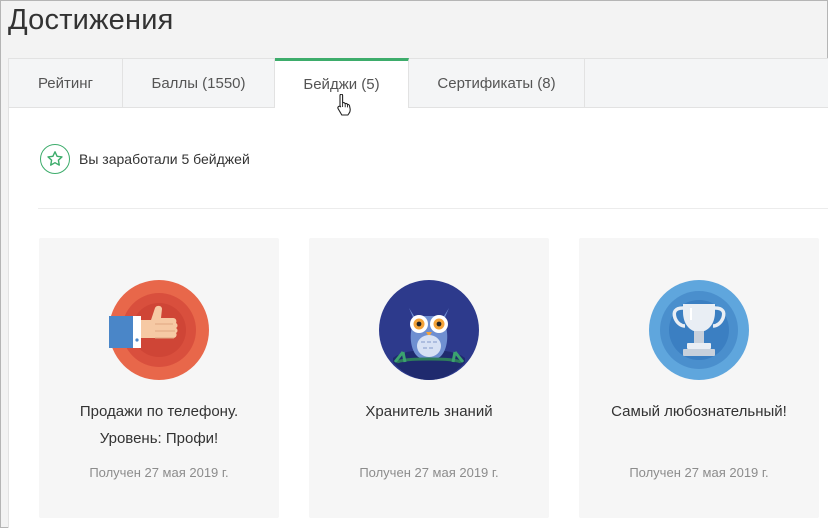 This screenshot has height=528, width=828. I want to click on badge-title-line: Уровень: Профи!, so click(159, 438).